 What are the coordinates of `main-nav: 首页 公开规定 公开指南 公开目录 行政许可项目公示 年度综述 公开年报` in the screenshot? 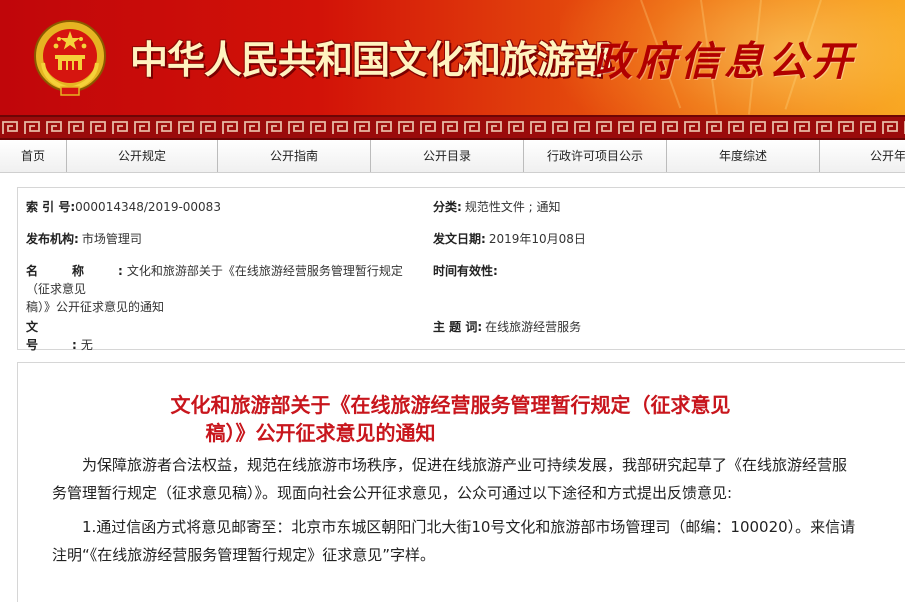 It's located at (452, 156).